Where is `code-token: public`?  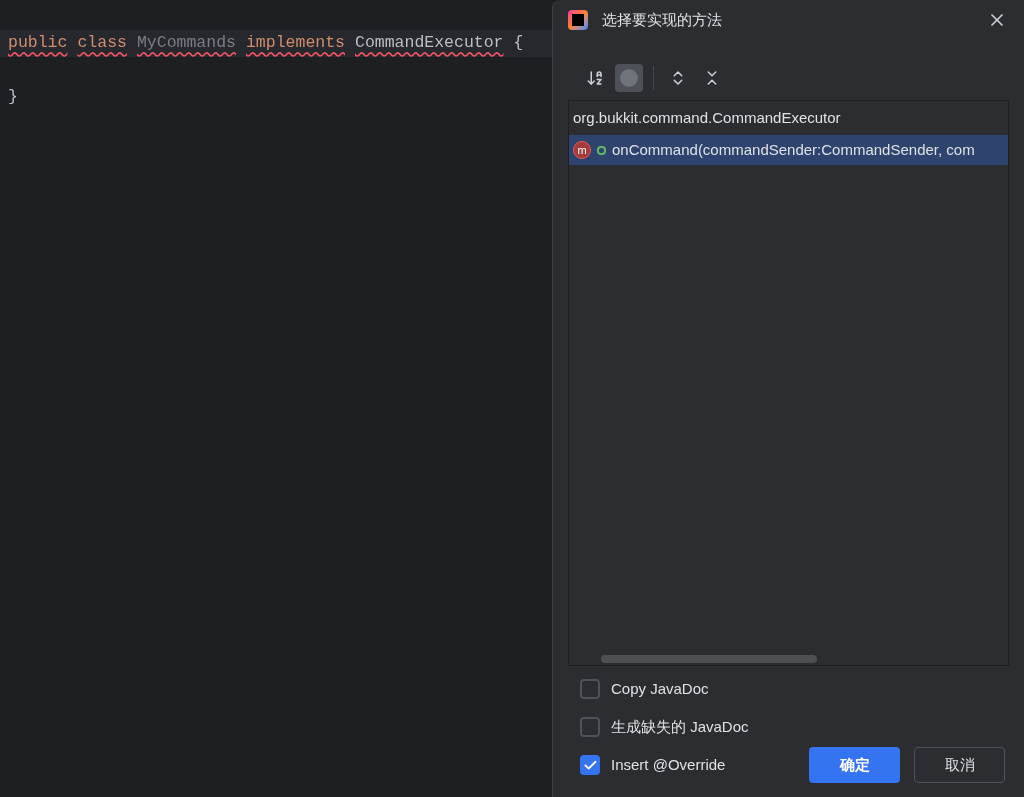
code-token: public is located at coordinates (38, 43).